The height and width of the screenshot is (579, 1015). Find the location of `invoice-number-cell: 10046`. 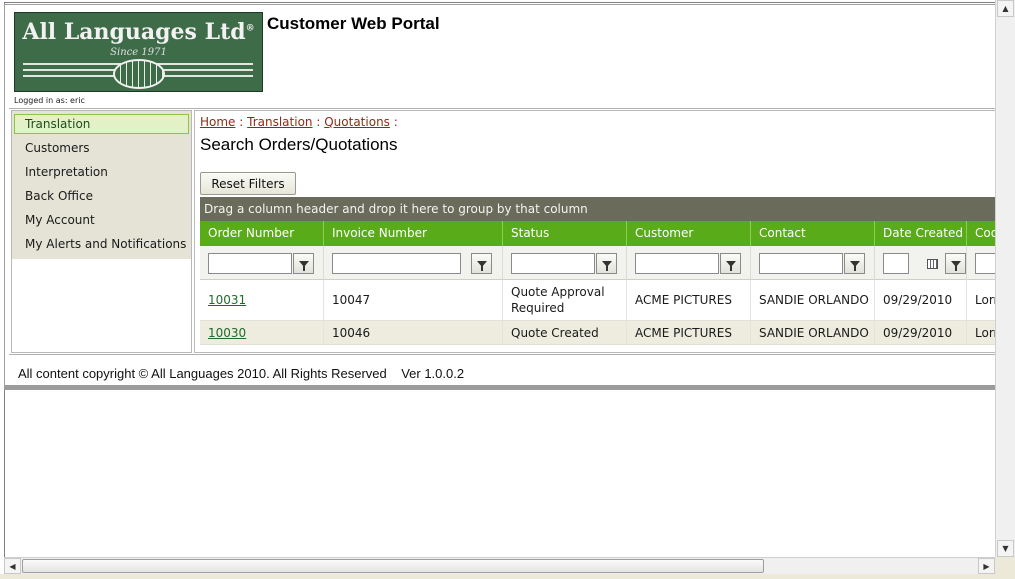

invoice-number-cell: 10046 is located at coordinates (413, 332).